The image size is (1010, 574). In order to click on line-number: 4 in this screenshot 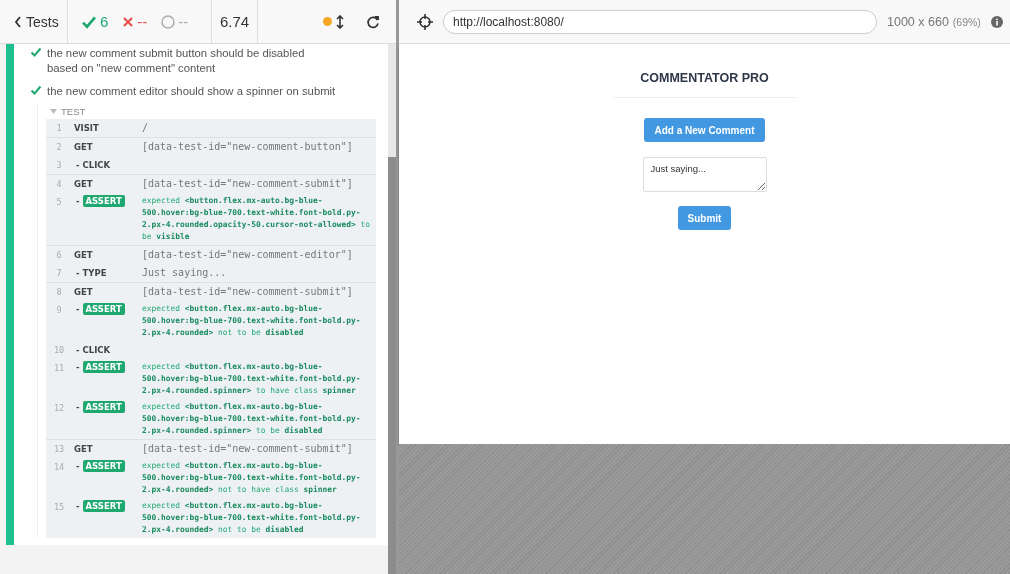, I will do `click(59, 184)`.